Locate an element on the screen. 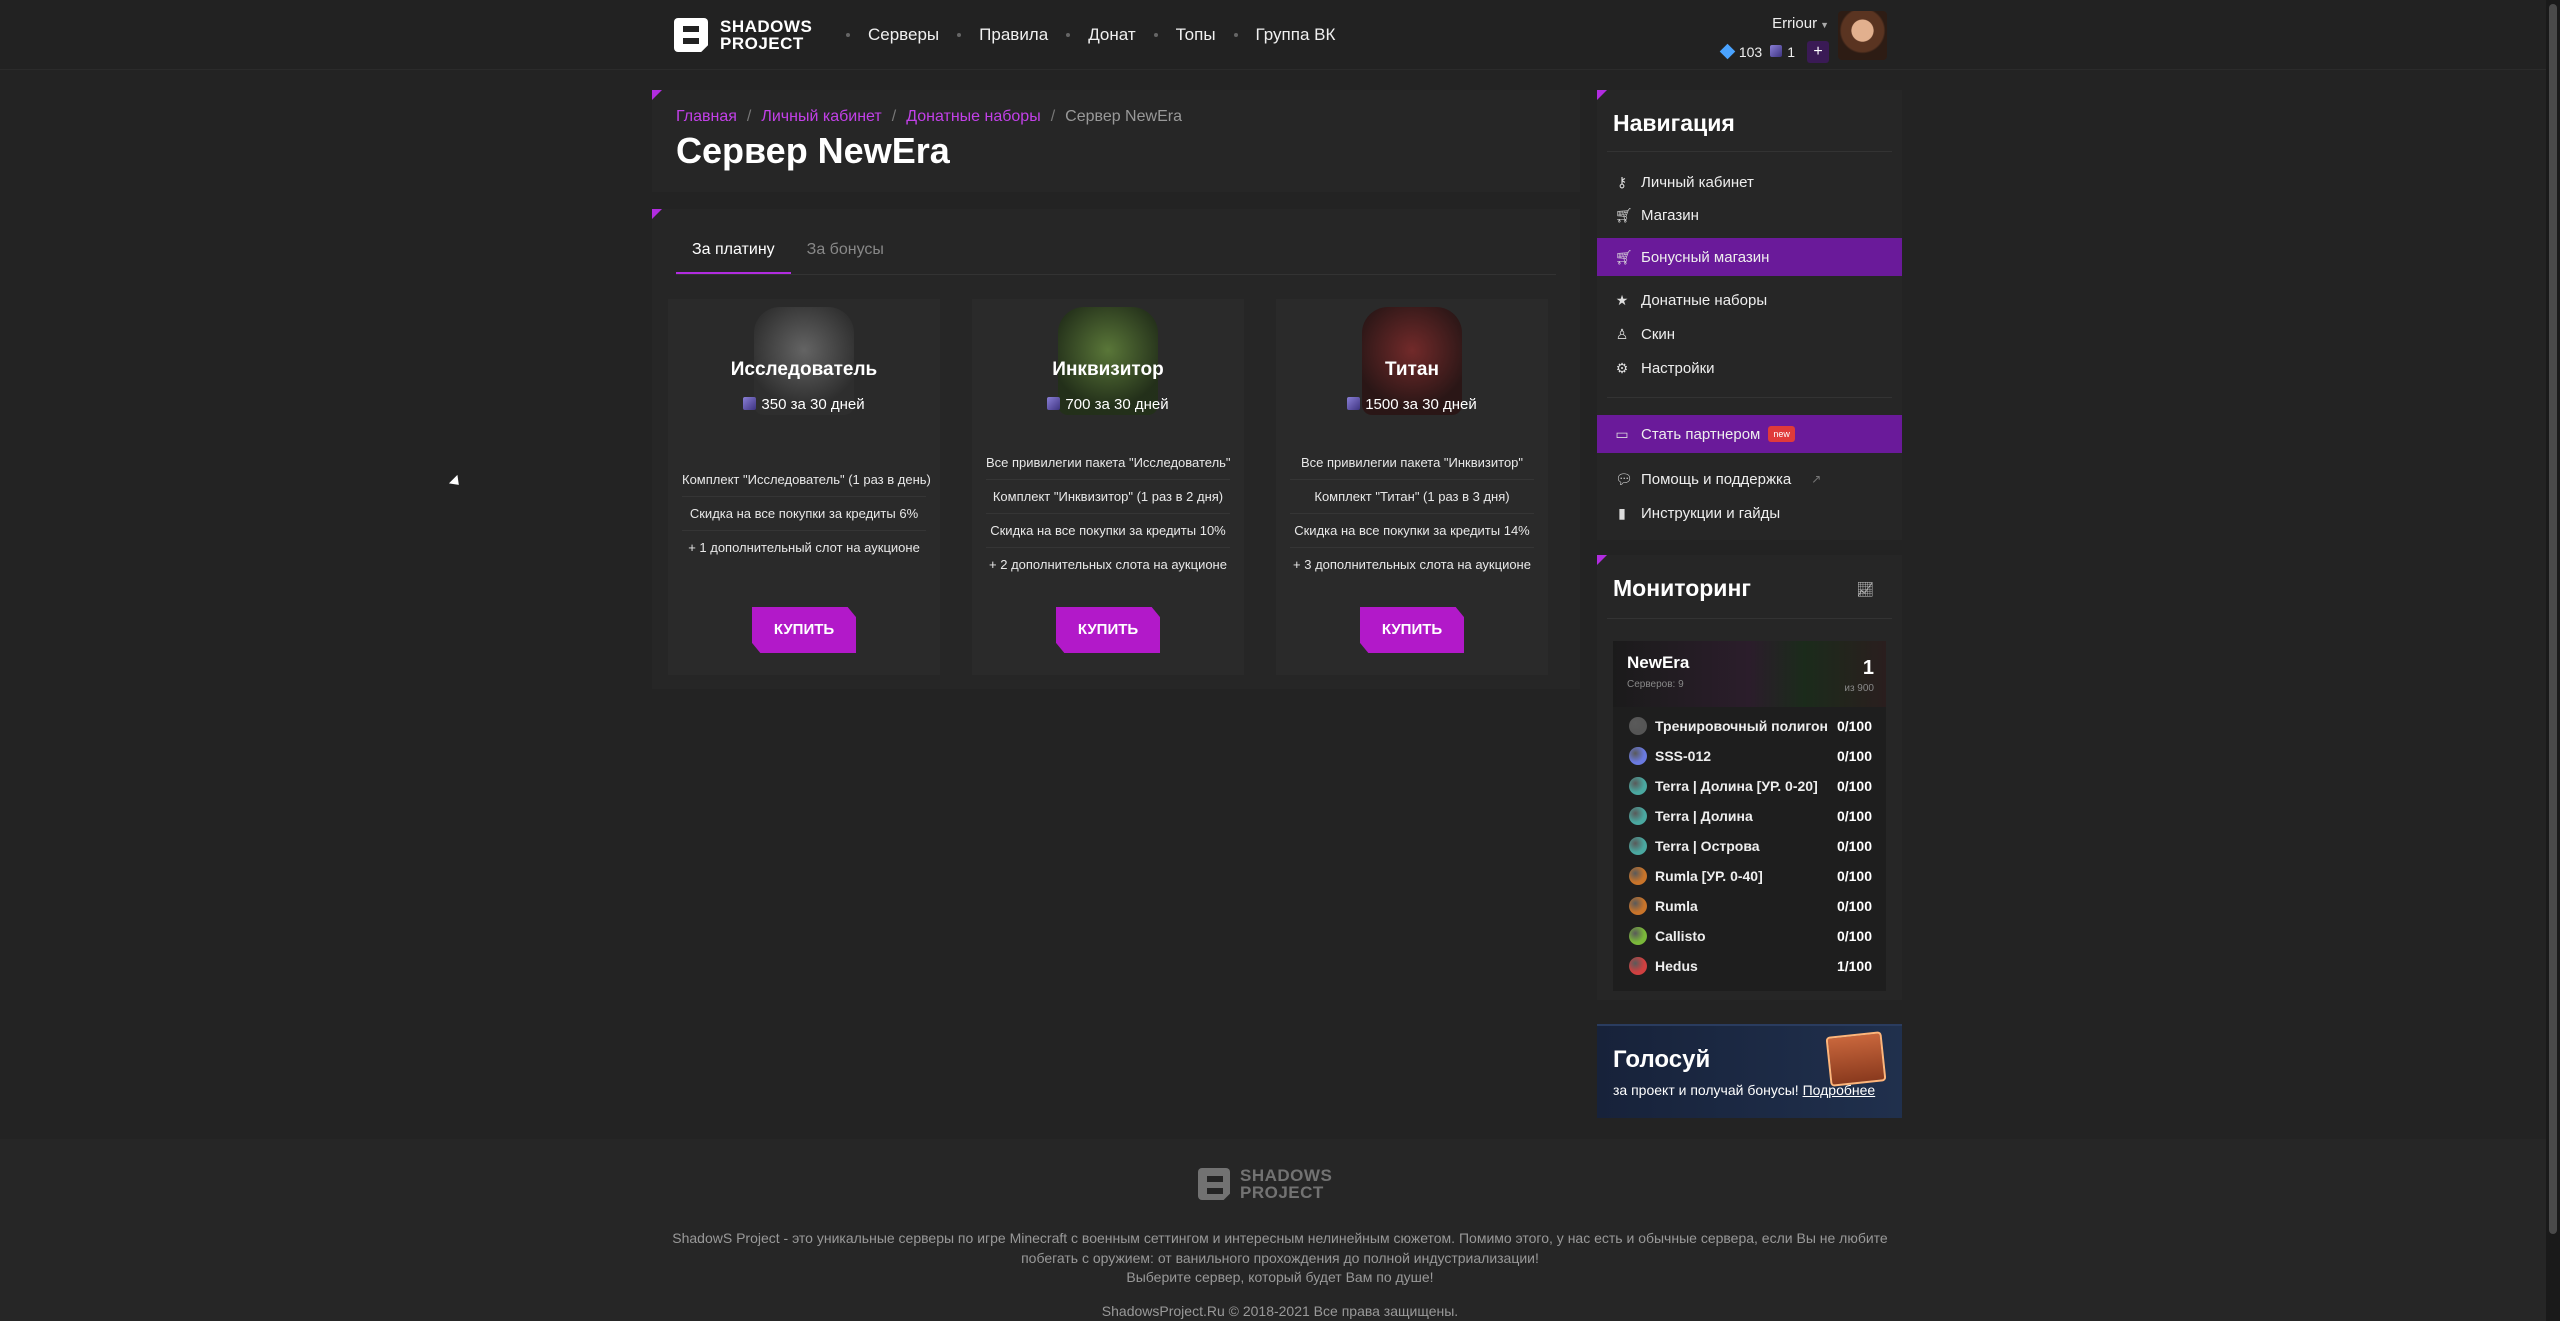 Image resolution: width=2560 pixels, height=1321 pixels. breadcrumb-current: Сервер NewEra is located at coordinates (1123, 116).